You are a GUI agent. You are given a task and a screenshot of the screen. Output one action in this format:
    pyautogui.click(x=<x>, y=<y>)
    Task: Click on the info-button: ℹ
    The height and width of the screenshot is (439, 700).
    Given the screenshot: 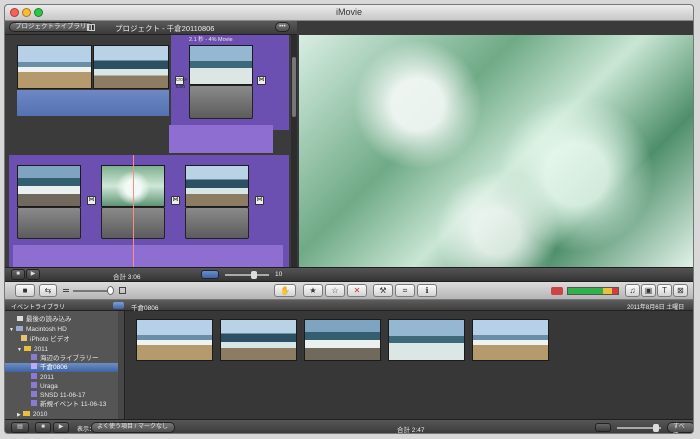 What is the action you would take?
    pyautogui.click(x=427, y=290)
    